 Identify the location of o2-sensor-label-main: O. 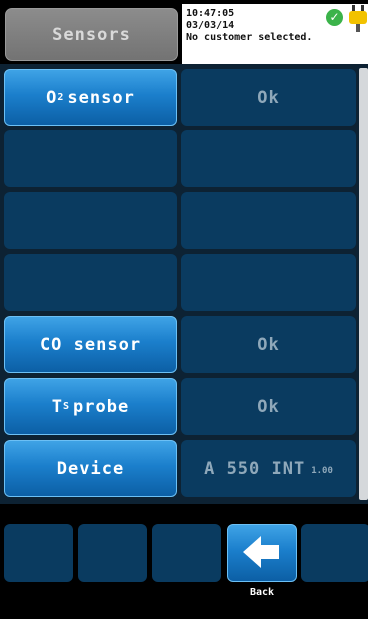
(52, 97).